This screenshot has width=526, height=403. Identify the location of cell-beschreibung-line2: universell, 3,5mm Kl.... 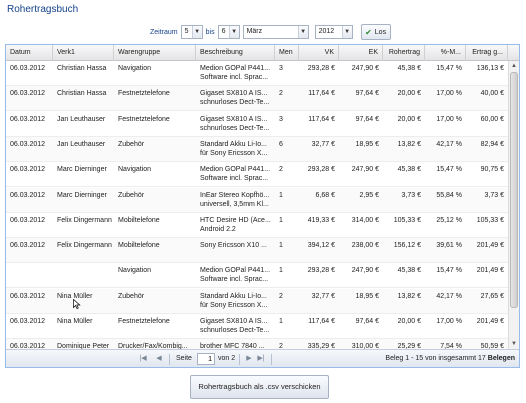
(234, 204).